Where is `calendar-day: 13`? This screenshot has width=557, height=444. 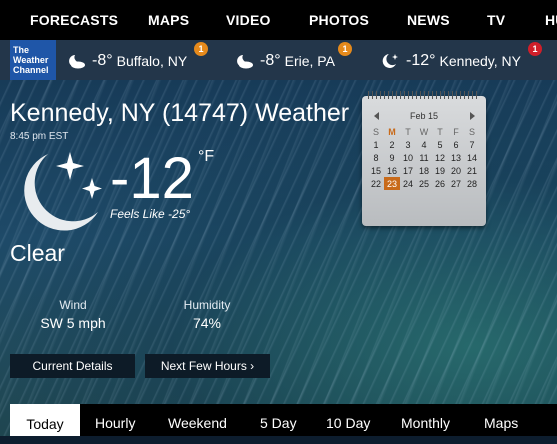
calendar-day: 13 is located at coordinates (456, 157).